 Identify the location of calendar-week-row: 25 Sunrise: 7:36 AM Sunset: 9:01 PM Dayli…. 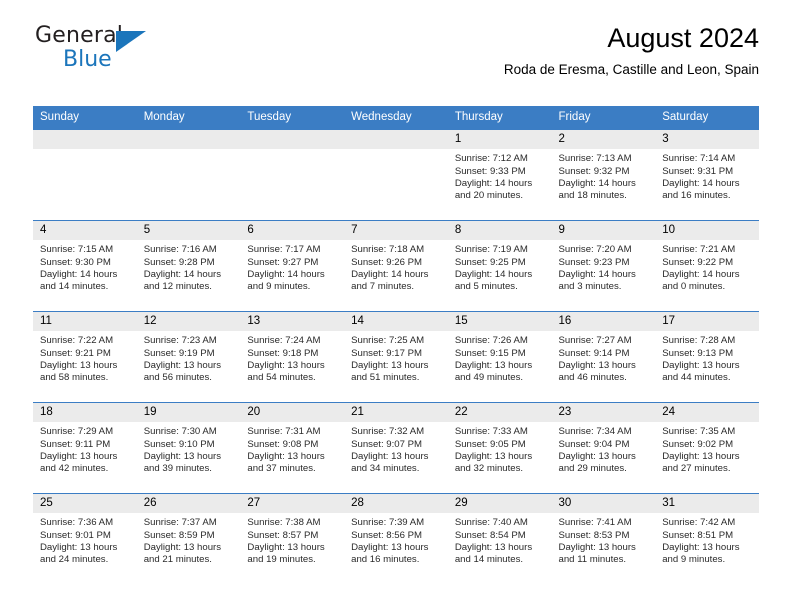
(396, 538).